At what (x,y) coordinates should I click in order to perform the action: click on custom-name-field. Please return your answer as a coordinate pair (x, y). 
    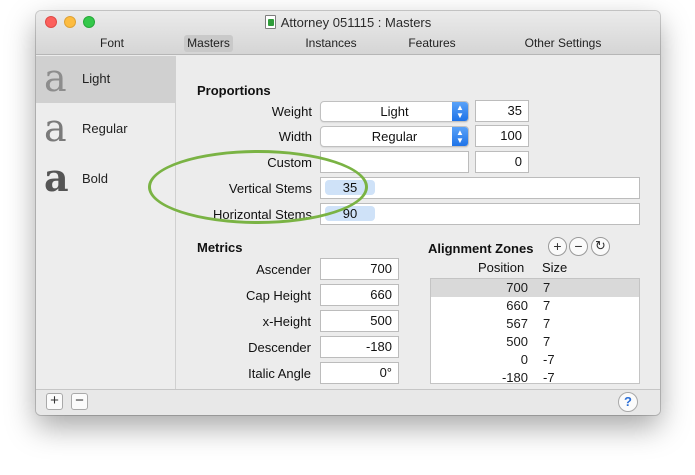
    Looking at the image, I should click on (394, 162).